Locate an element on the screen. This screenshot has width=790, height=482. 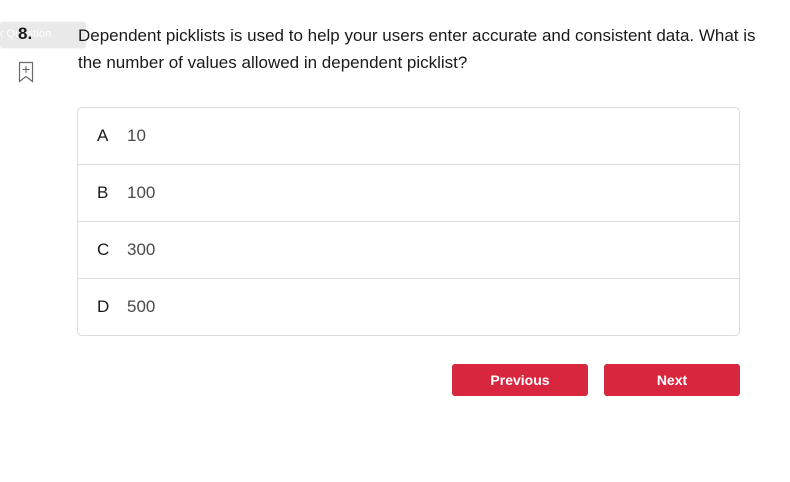
option-b: B 100 is located at coordinates (408, 192).